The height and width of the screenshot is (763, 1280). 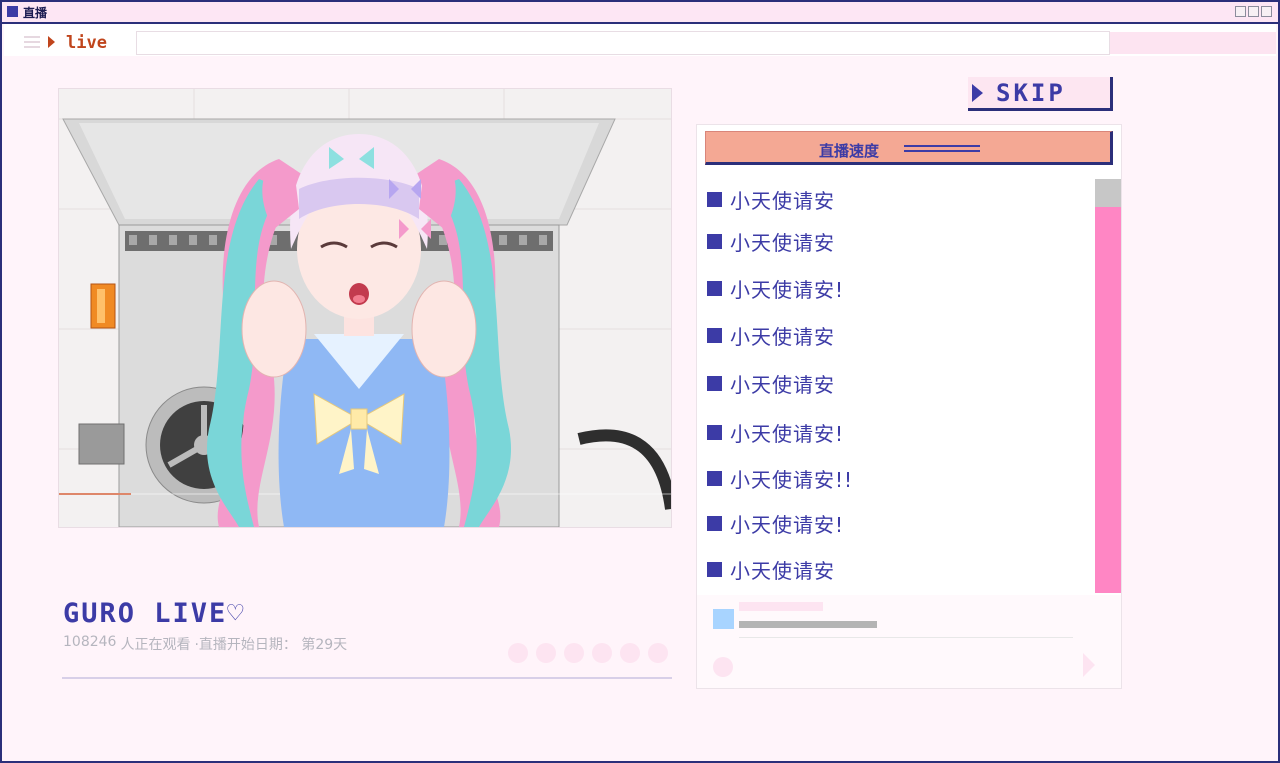 What do you see at coordinates (849, 151) in the screenshot?
I see `chat-header-title: 直播速度` at bounding box center [849, 151].